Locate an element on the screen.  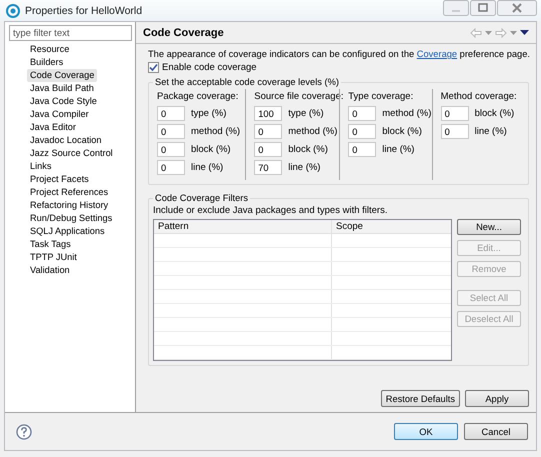
column-header: Scope is located at coordinates (391, 226).